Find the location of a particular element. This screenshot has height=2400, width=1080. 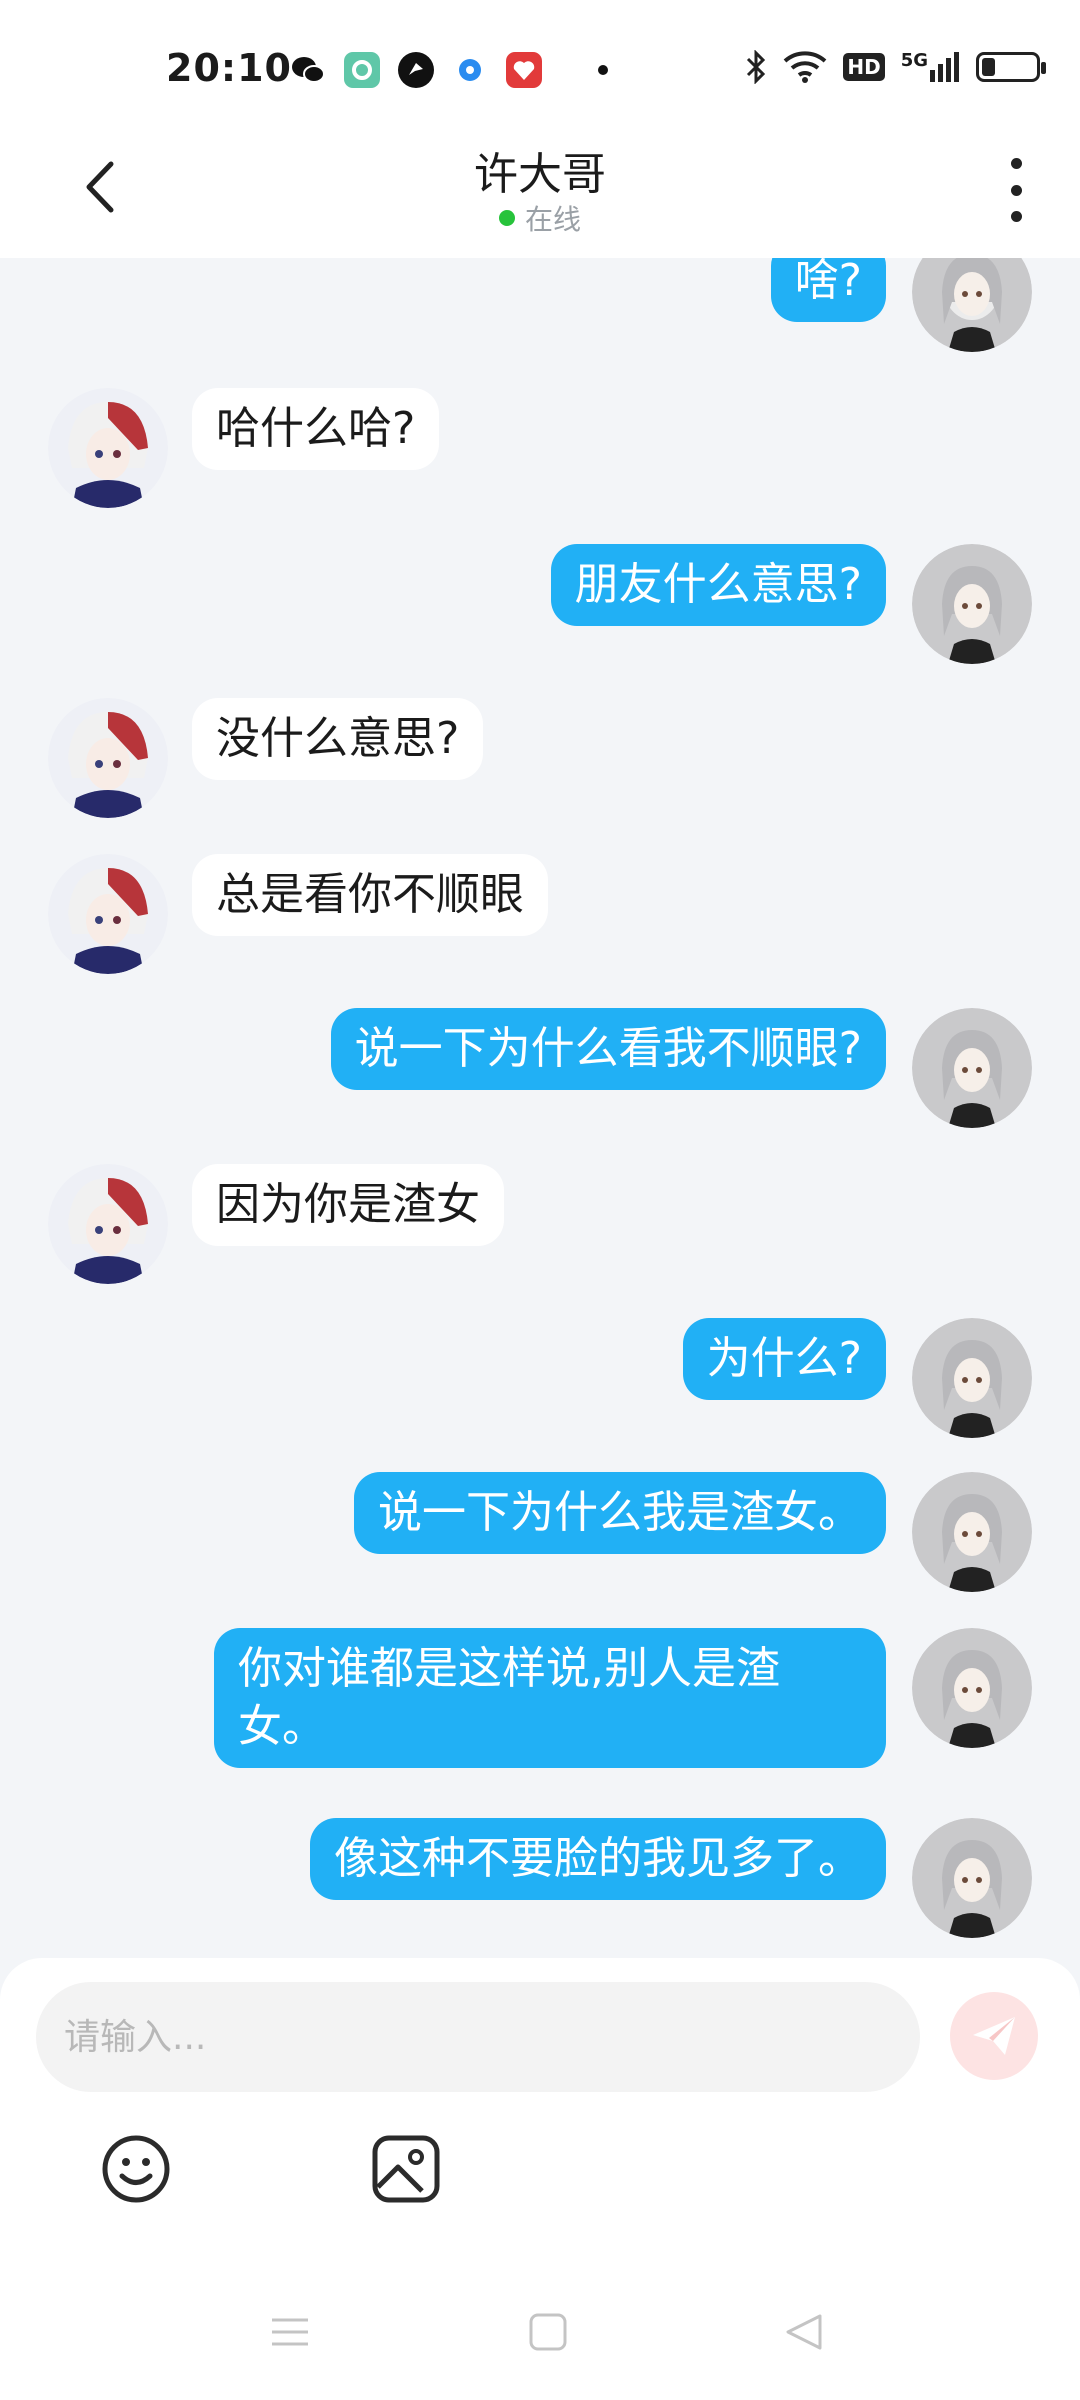

image-button is located at coordinates (406, 2169).